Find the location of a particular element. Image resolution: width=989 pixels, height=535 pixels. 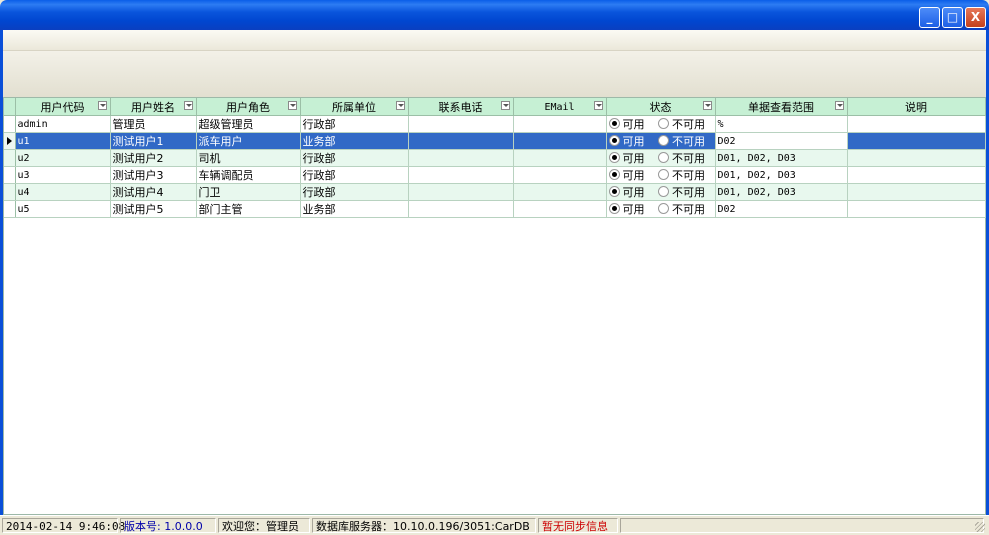

cell-user-code: u2 is located at coordinates (63, 158).